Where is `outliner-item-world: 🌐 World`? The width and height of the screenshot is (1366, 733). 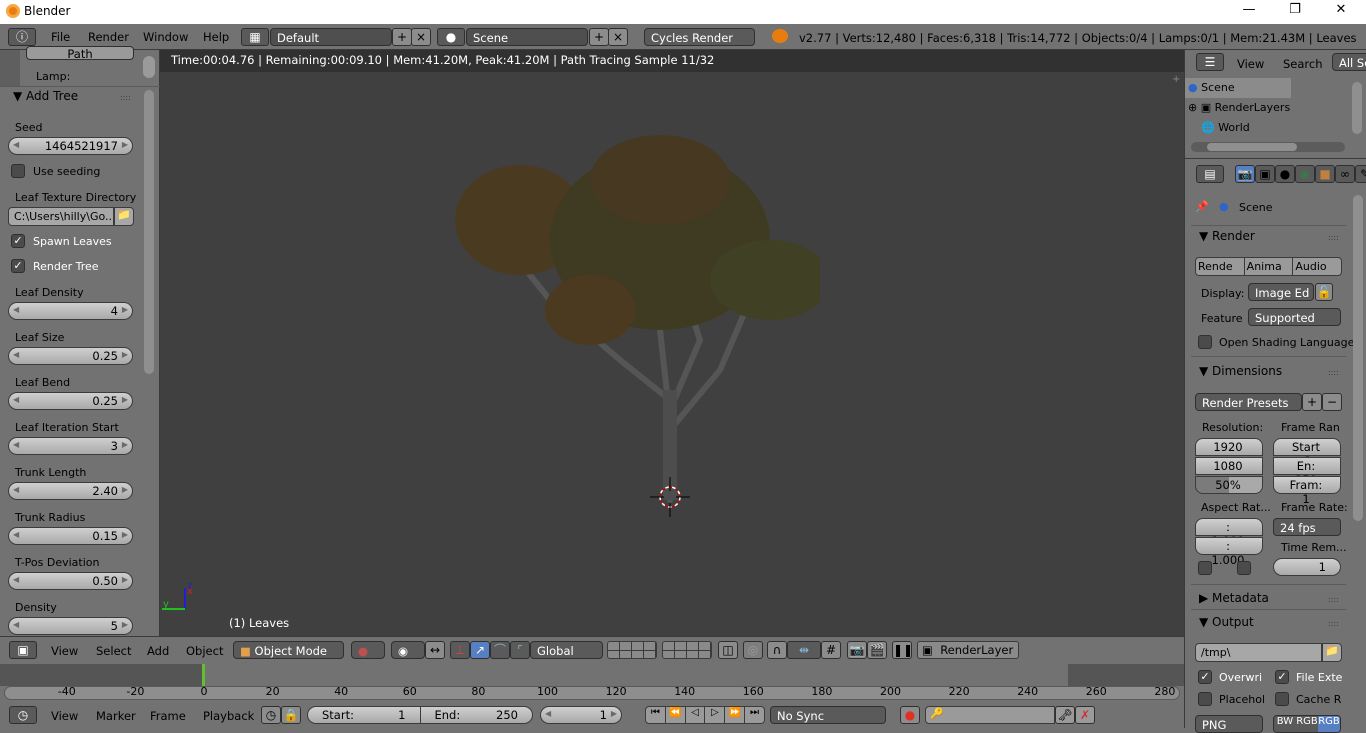 outliner-item-world: 🌐 World is located at coordinates (1225, 127).